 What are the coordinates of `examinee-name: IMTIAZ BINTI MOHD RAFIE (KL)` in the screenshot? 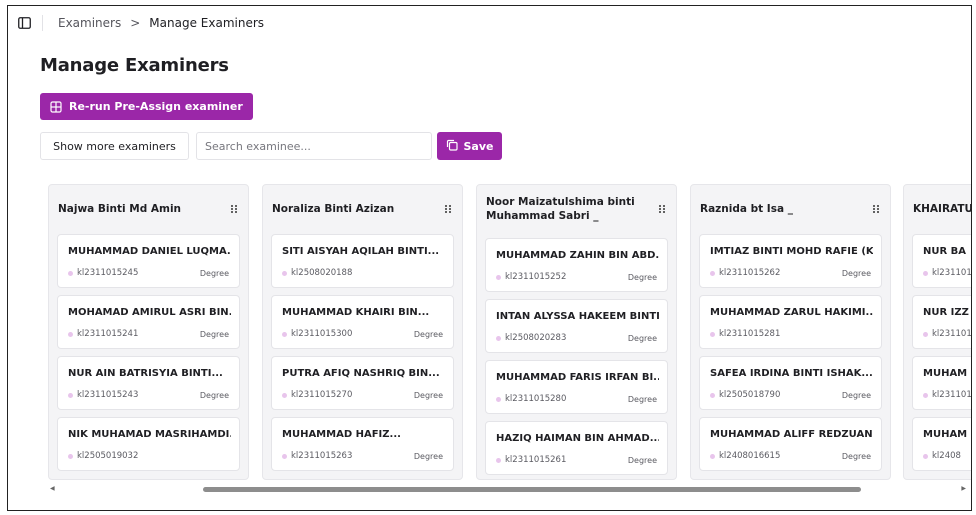 It's located at (791, 251).